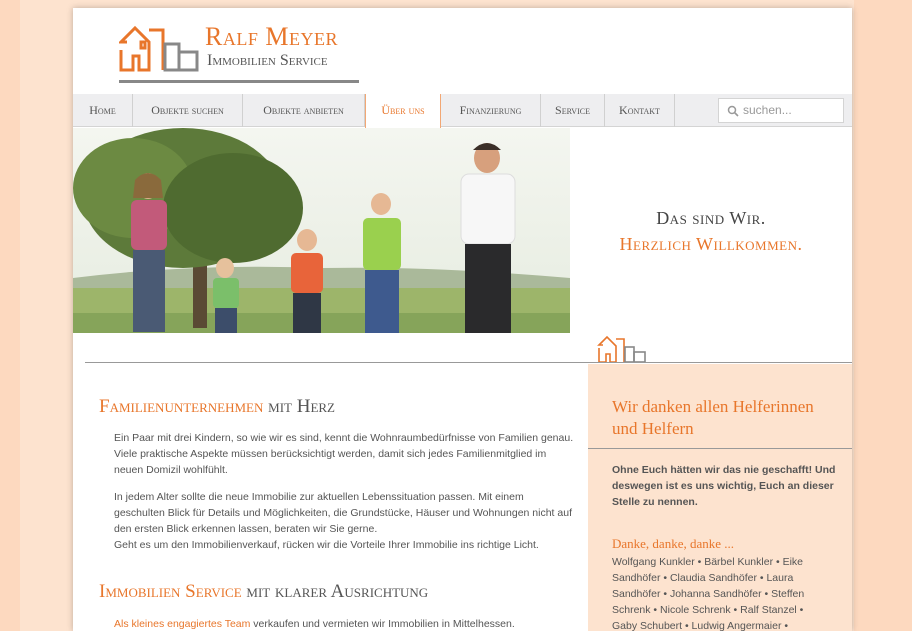 The image size is (912, 631). What do you see at coordinates (159, 48) in the screenshot?
I see `house-logo-icon` at bounding box center [159, 48].